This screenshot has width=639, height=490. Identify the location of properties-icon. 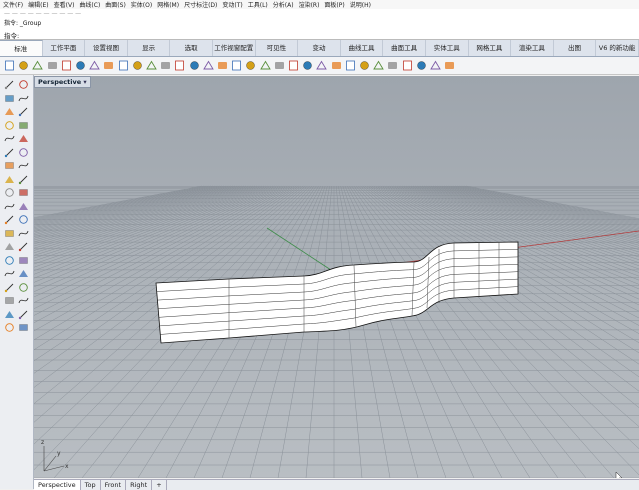
(322, 65).